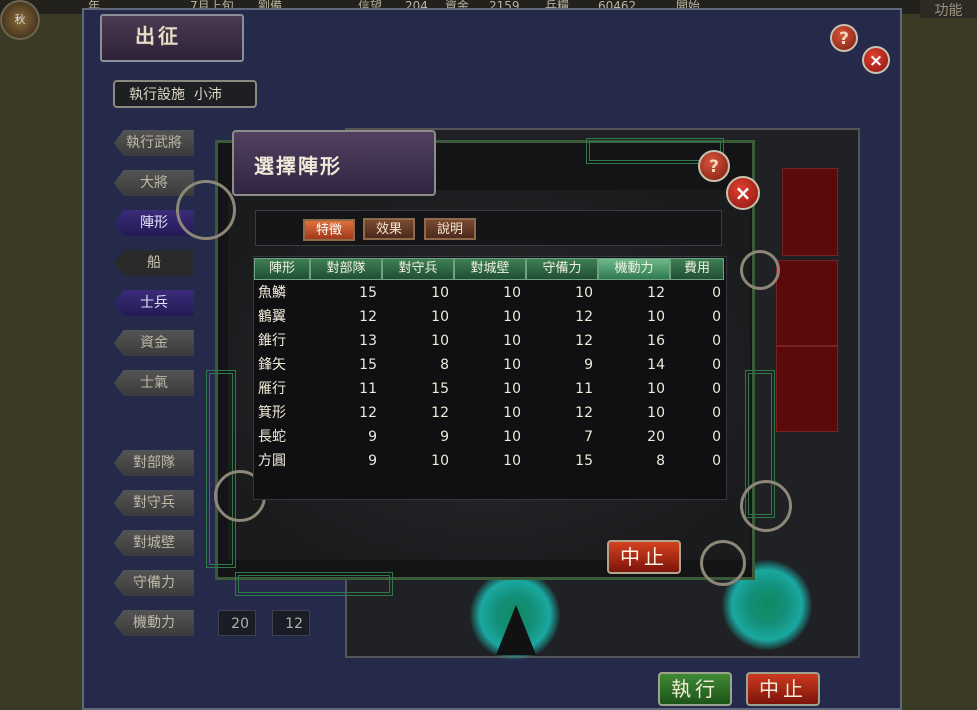  Describe the element at coordinates (695, 689) in the screenshot. I see `execute-button: 執行` at that location.